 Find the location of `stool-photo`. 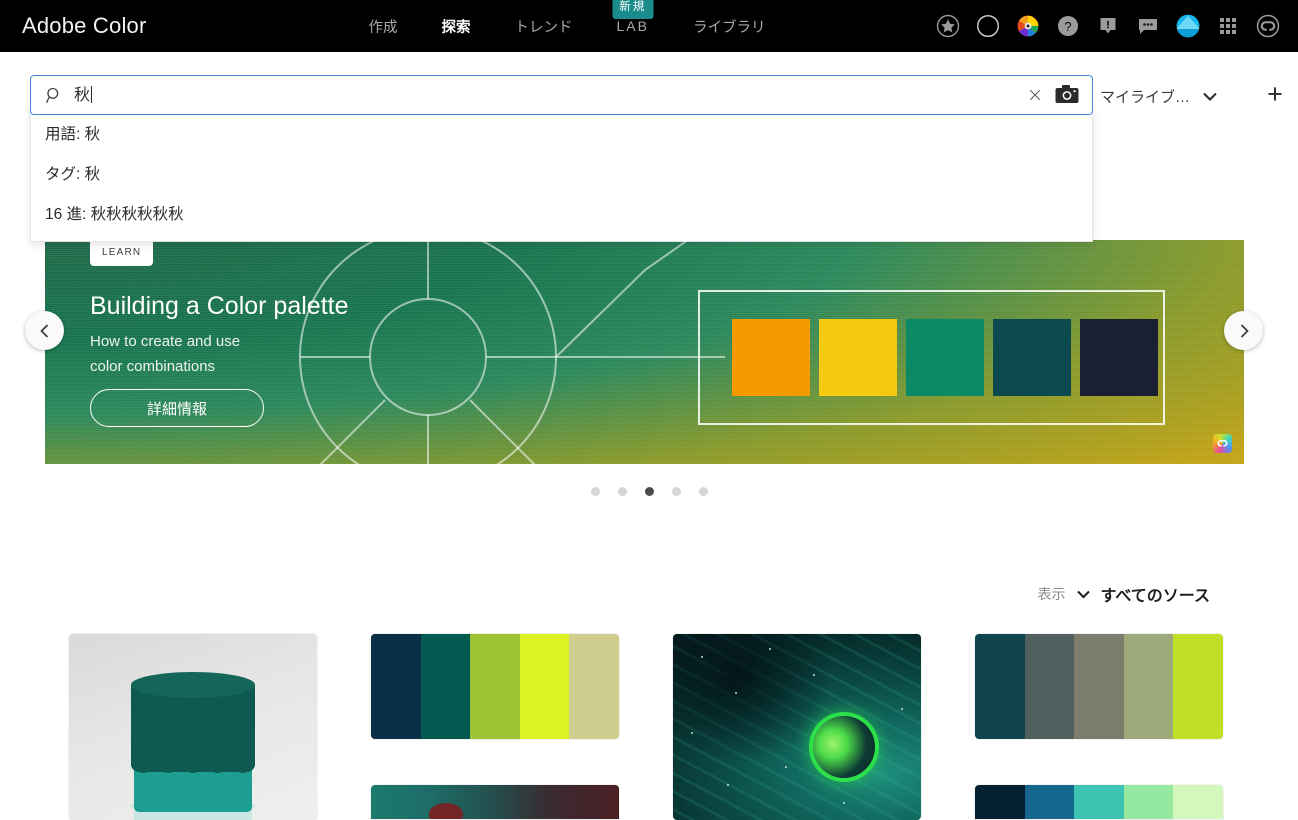

stool-photo is located at coordinates (193, 727).